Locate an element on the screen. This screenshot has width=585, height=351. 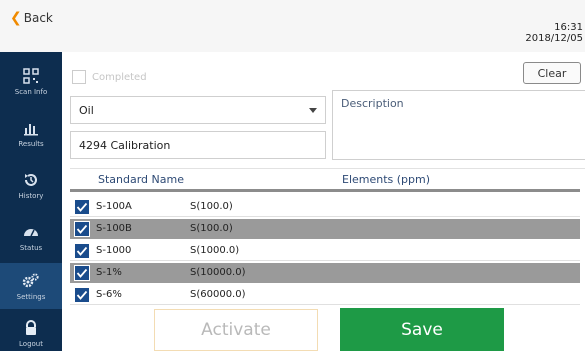
clock-time: 16:31 is located at coordinates (568, 27).